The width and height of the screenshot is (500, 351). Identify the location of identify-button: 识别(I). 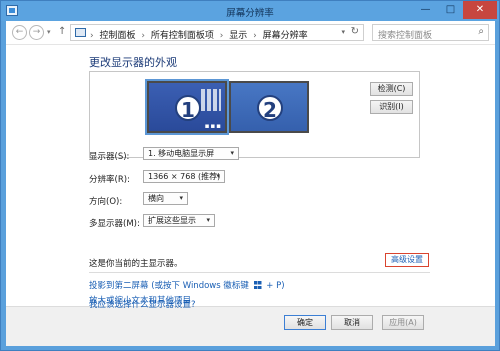
(391, 107).